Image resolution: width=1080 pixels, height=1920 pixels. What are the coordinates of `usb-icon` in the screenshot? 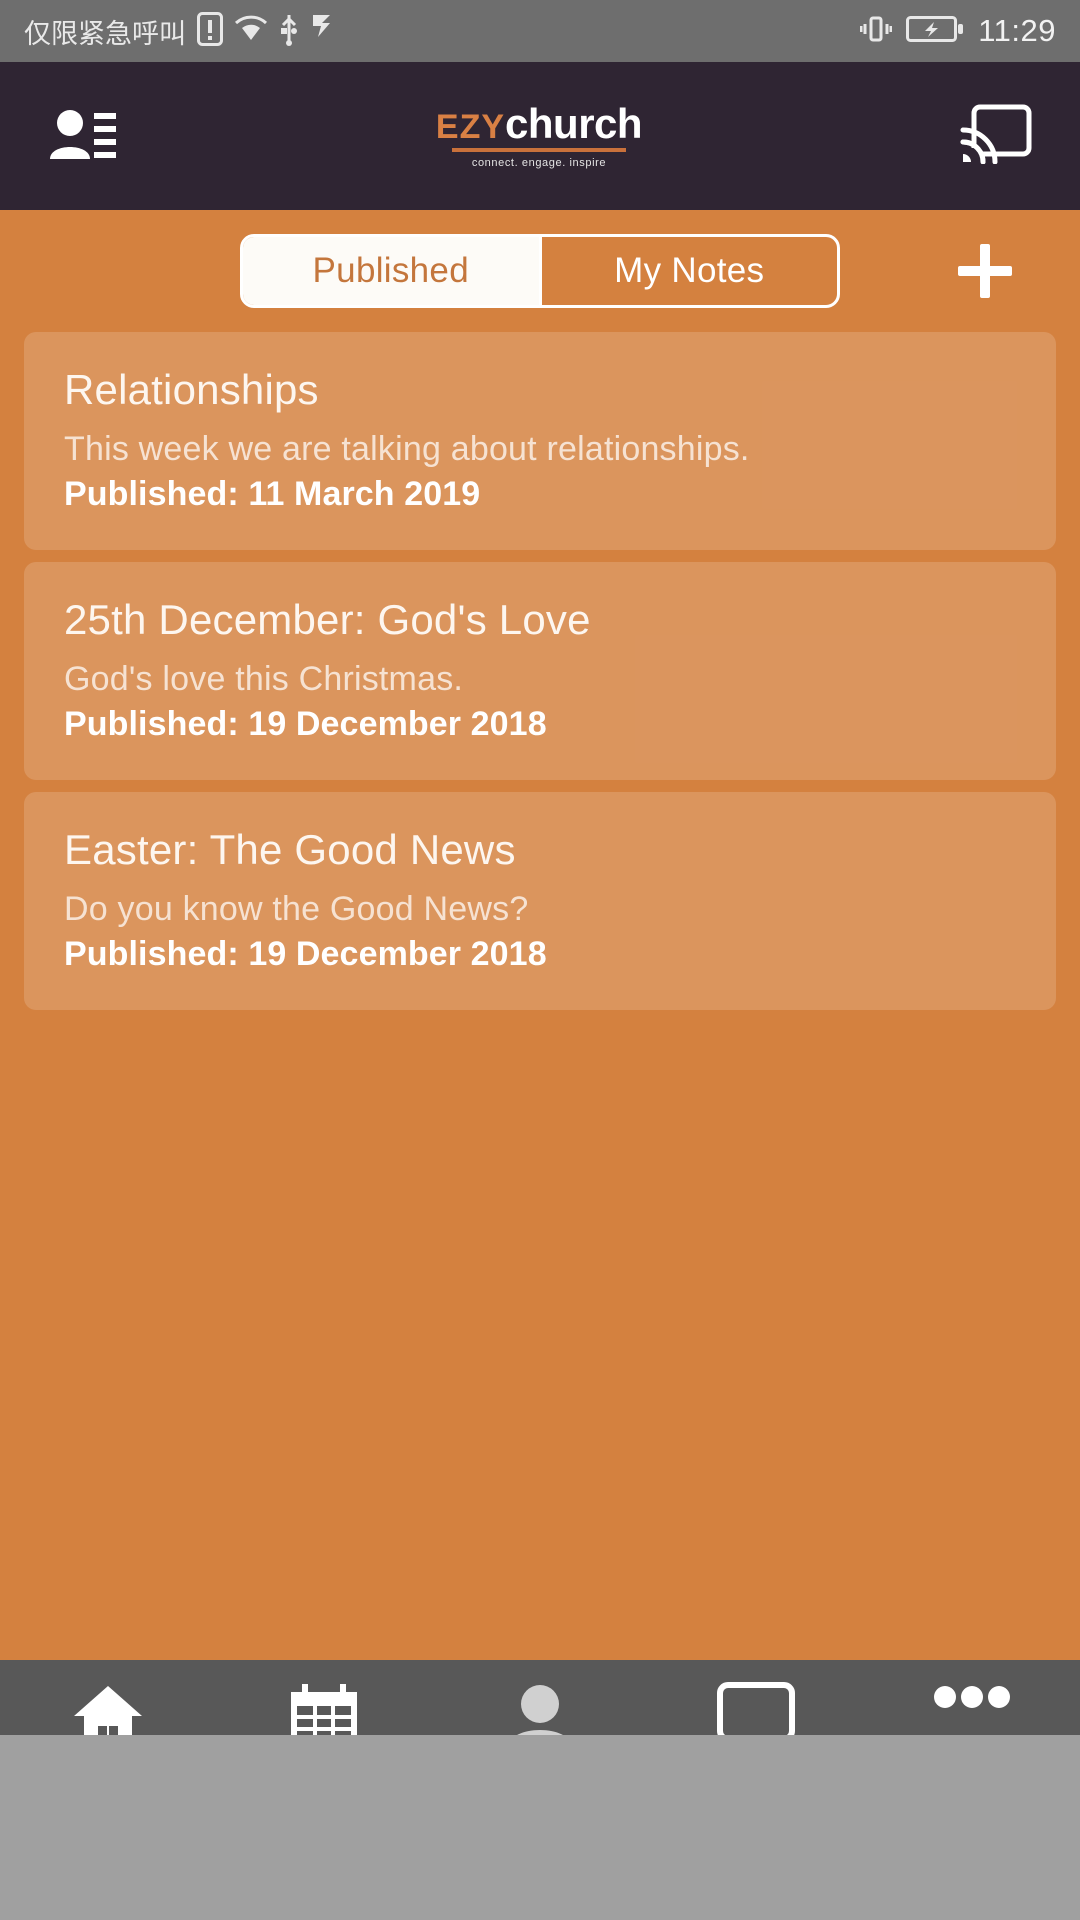 It's located at (289, 31).